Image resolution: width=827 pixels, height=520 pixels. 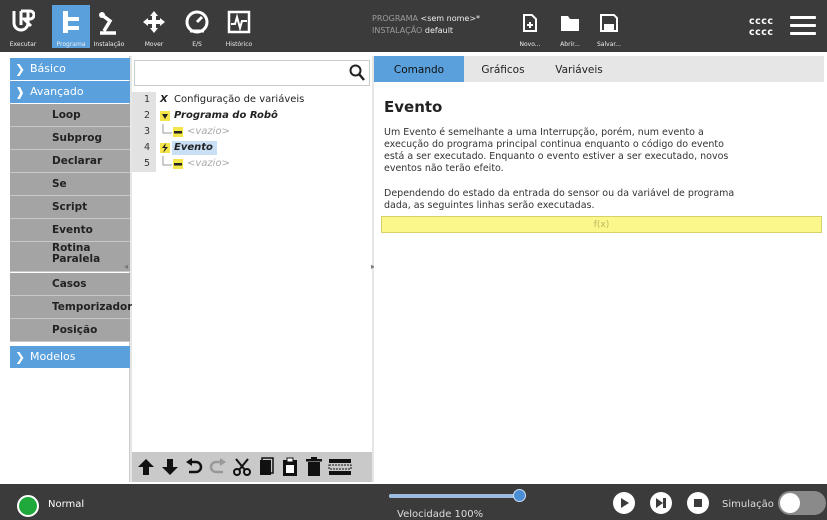 I want to click on section-avancado-label: Avançado, so click(x=57, y=91).